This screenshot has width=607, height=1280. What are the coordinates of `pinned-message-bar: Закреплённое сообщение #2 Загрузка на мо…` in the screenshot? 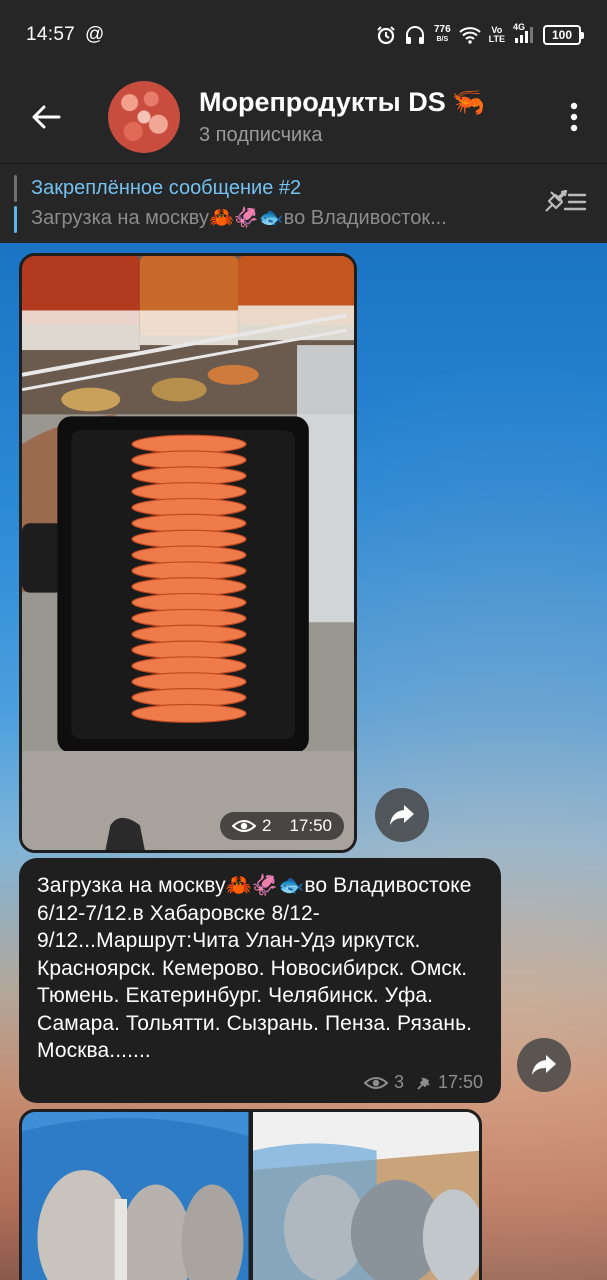 It's located at (303, 203).